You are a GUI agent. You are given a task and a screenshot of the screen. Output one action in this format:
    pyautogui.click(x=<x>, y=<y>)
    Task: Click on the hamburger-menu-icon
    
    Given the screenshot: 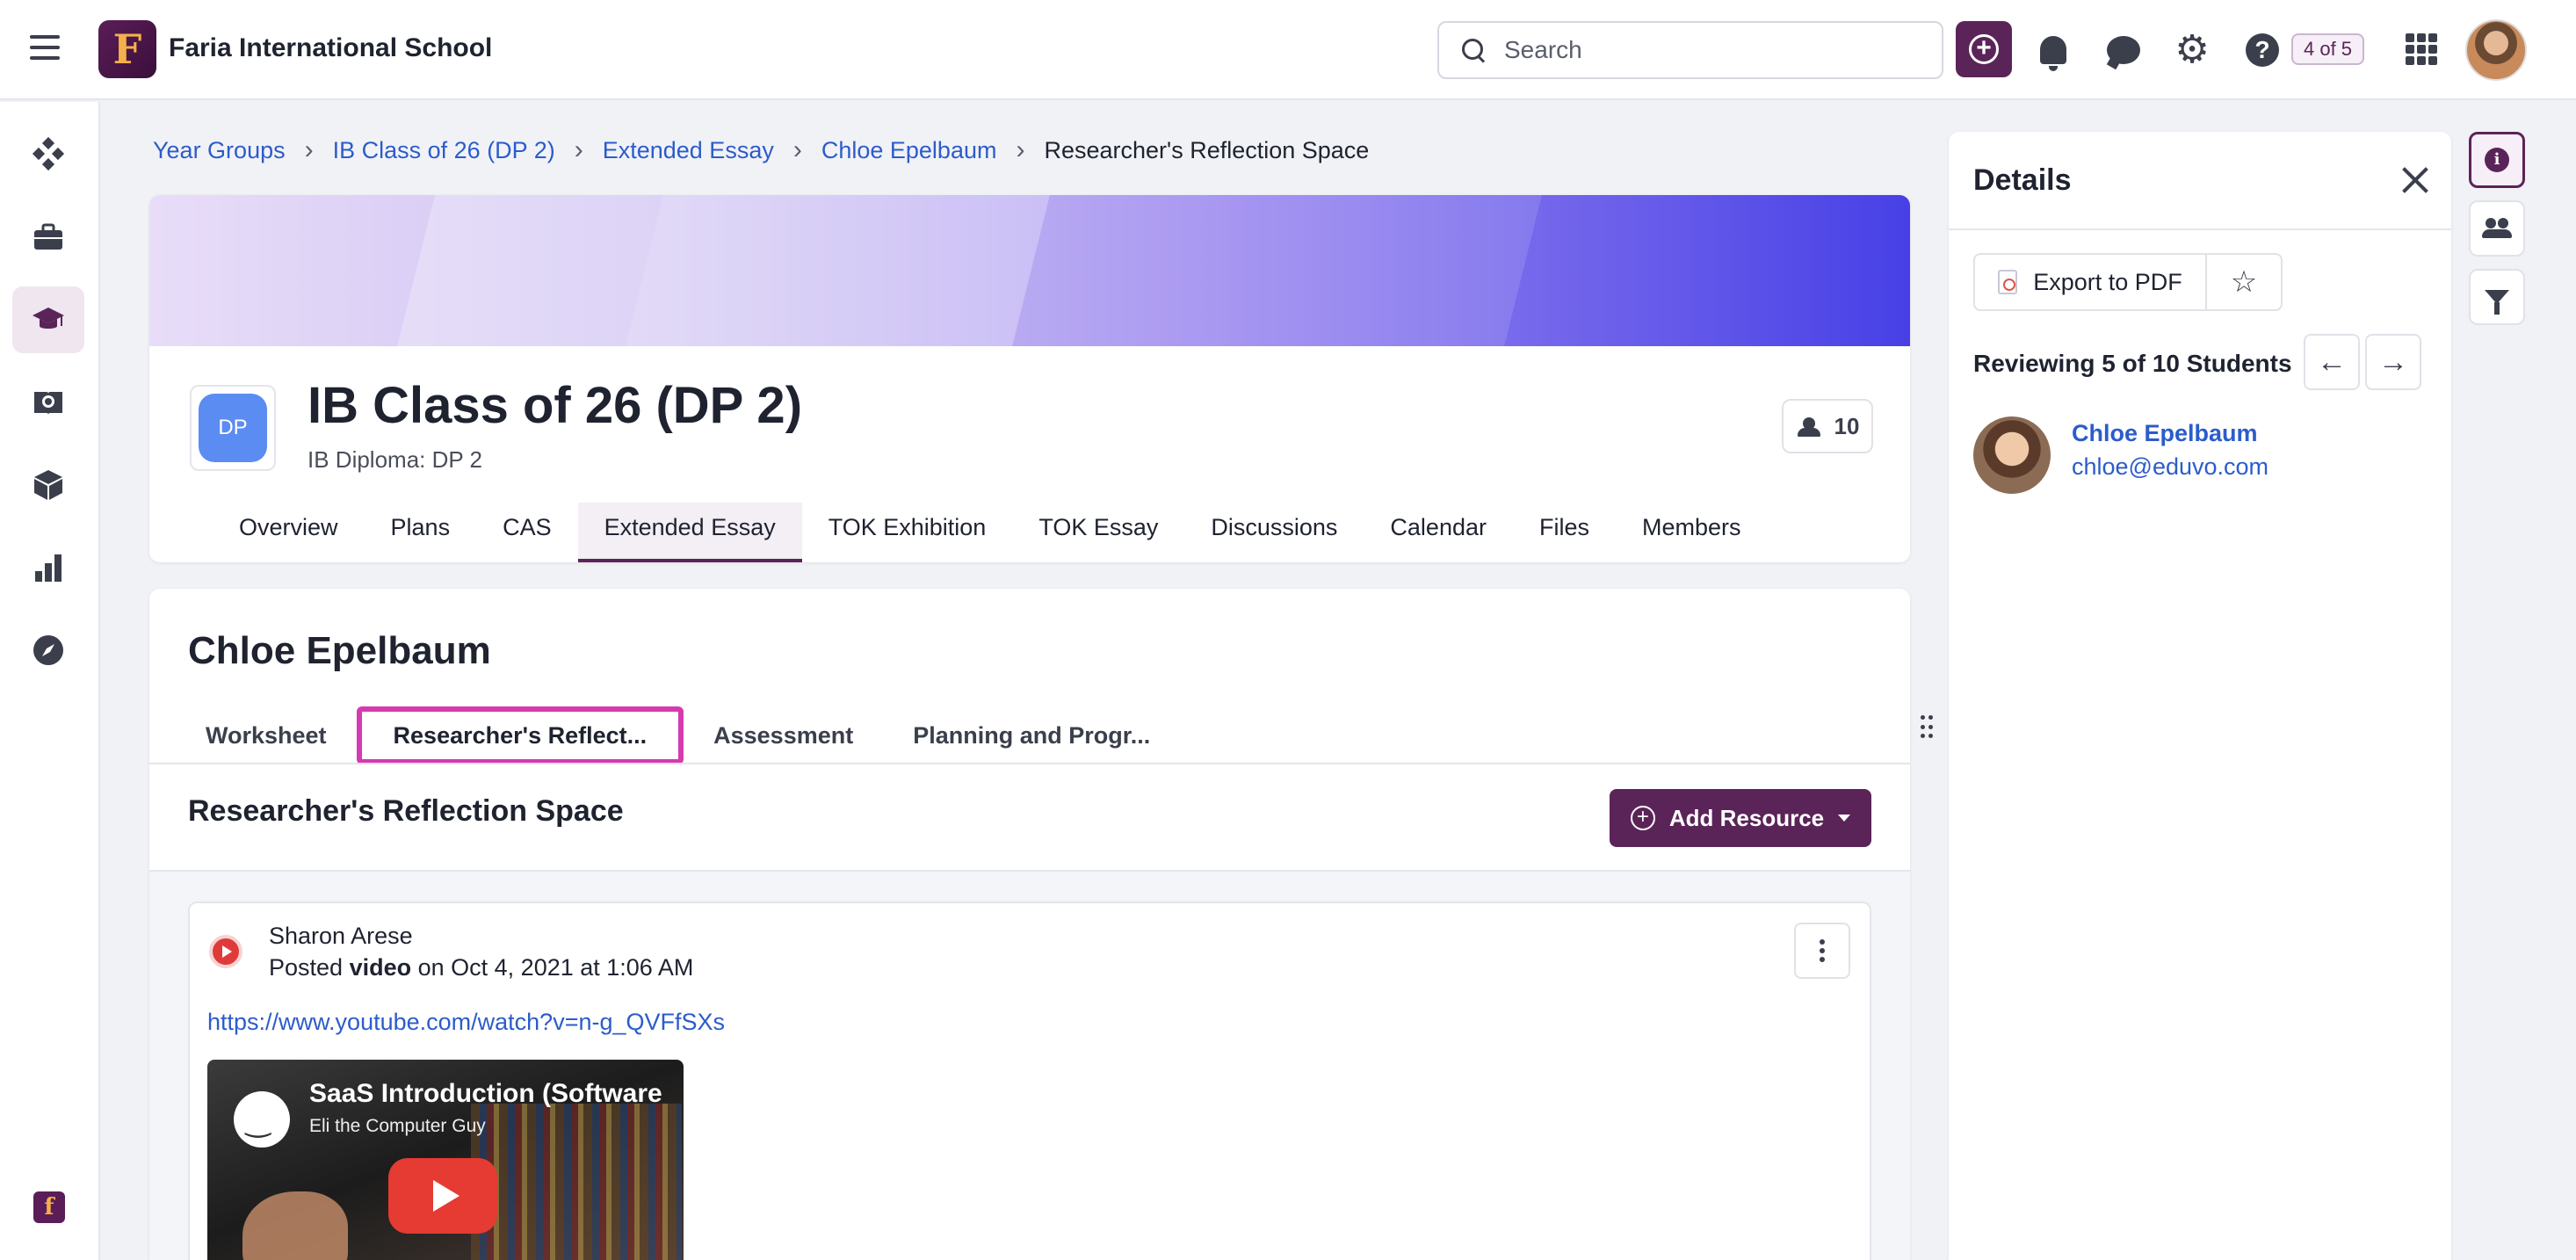 What is the action you would take?
    pyautogui.click(x=45, y=50)
    